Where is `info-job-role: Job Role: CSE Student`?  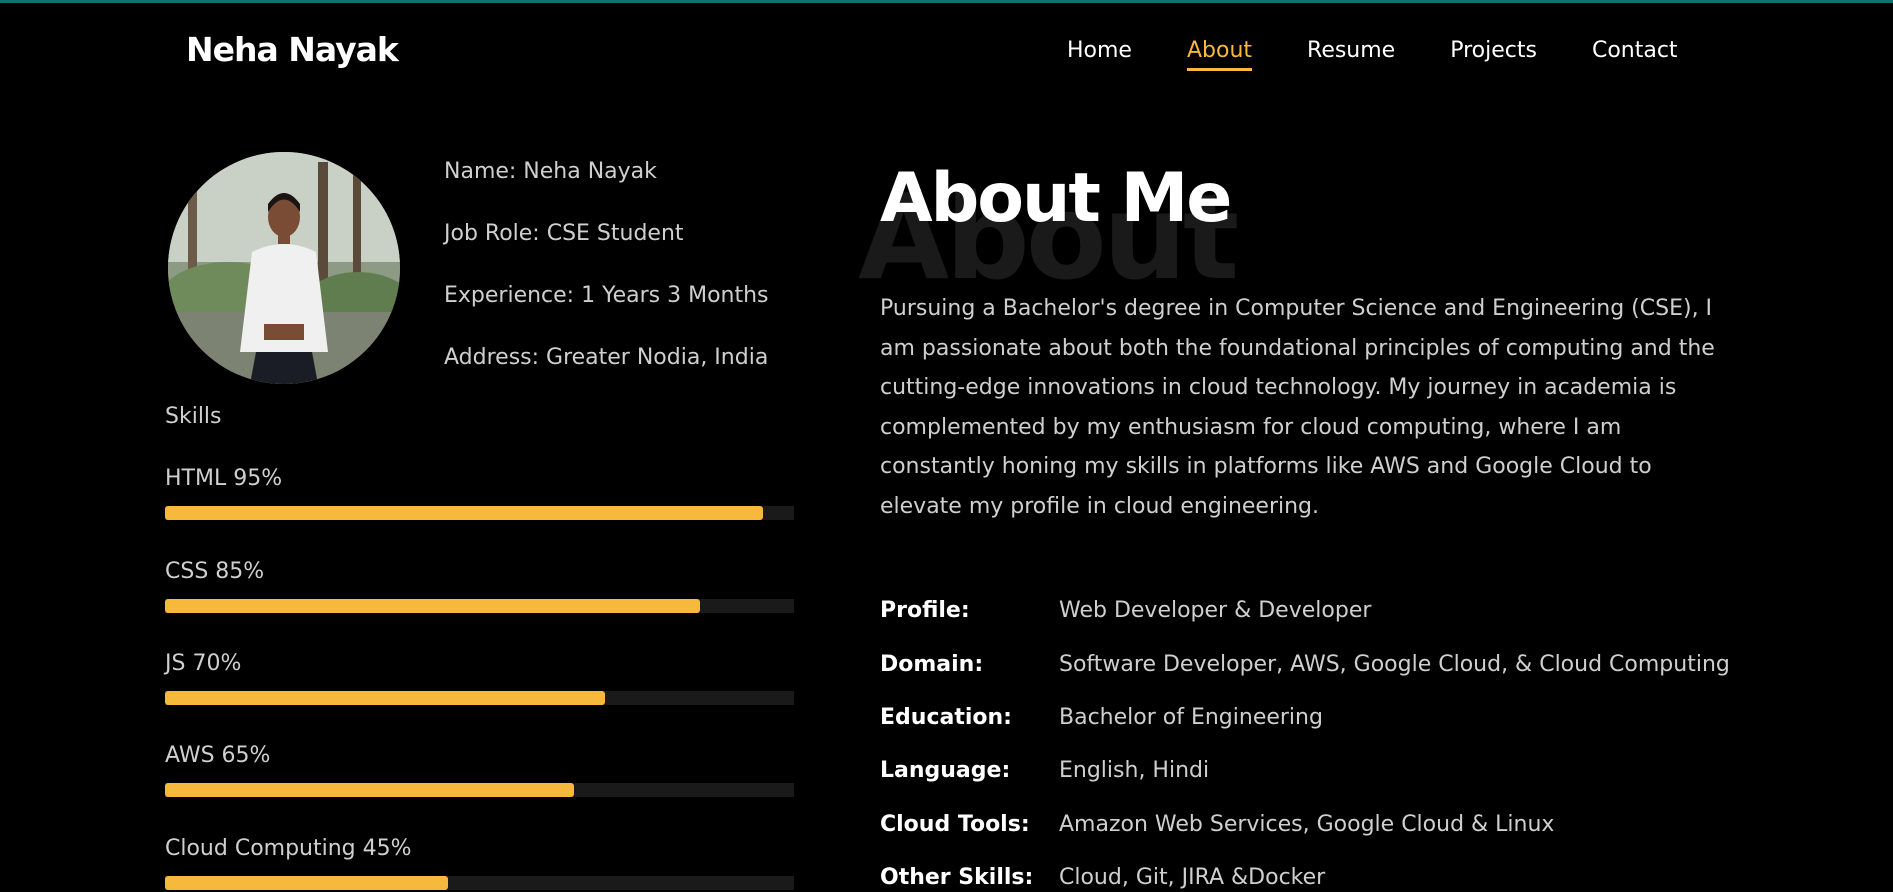
info-job-role: Job Role: CSE Student is located at coordinates (564, 233).